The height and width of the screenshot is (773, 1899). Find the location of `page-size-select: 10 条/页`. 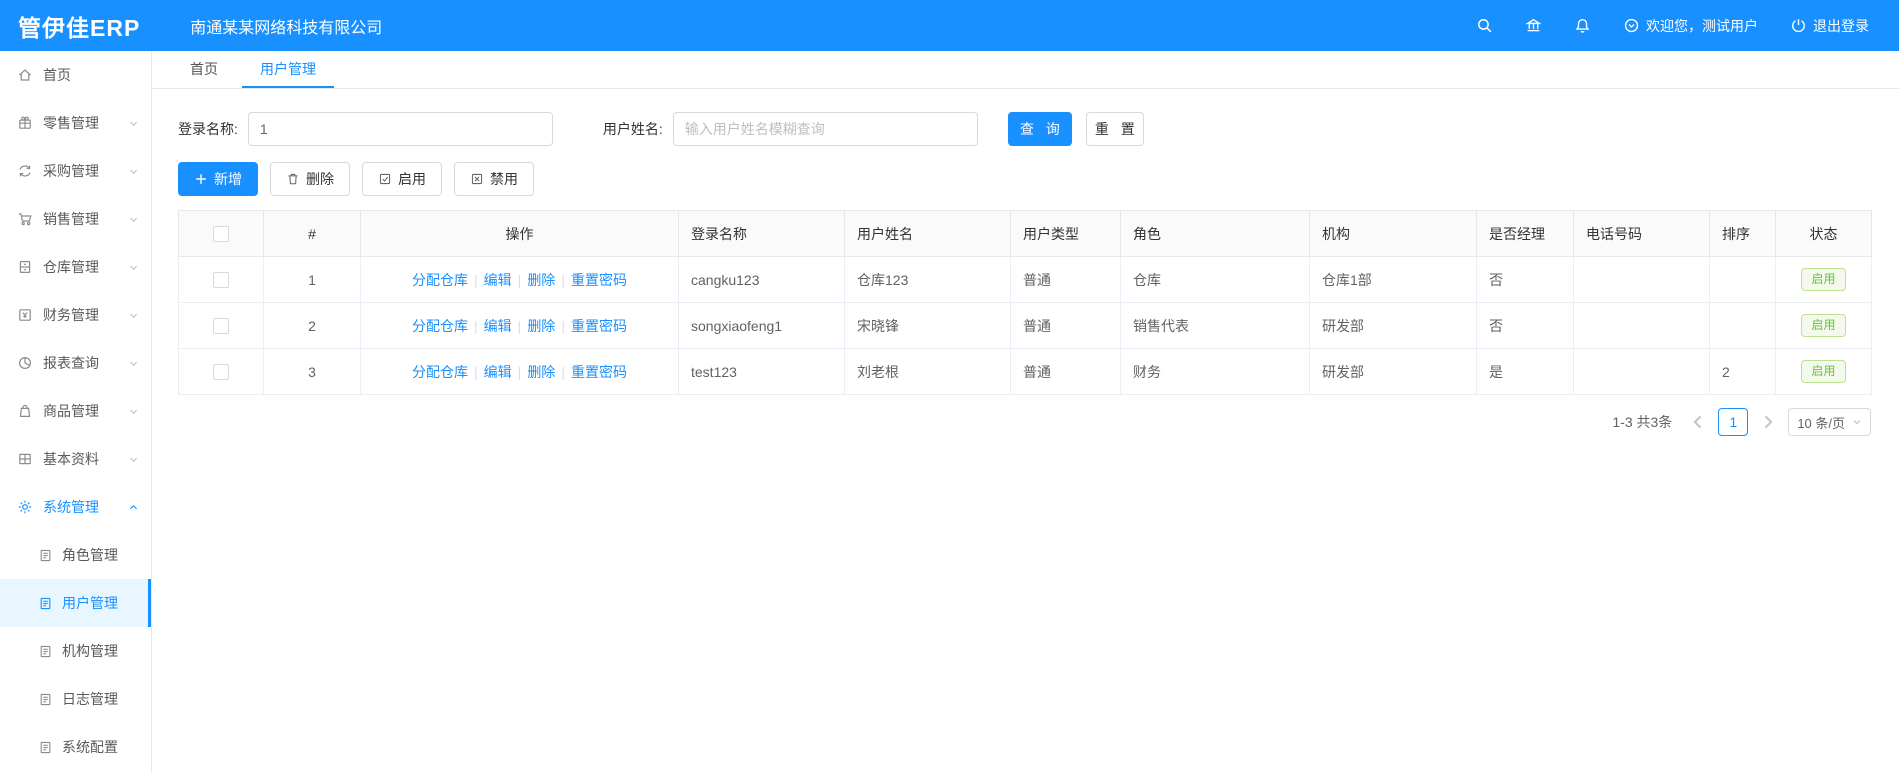

page-size-select: 10 条/页 is located at coordinates (1829, 422).